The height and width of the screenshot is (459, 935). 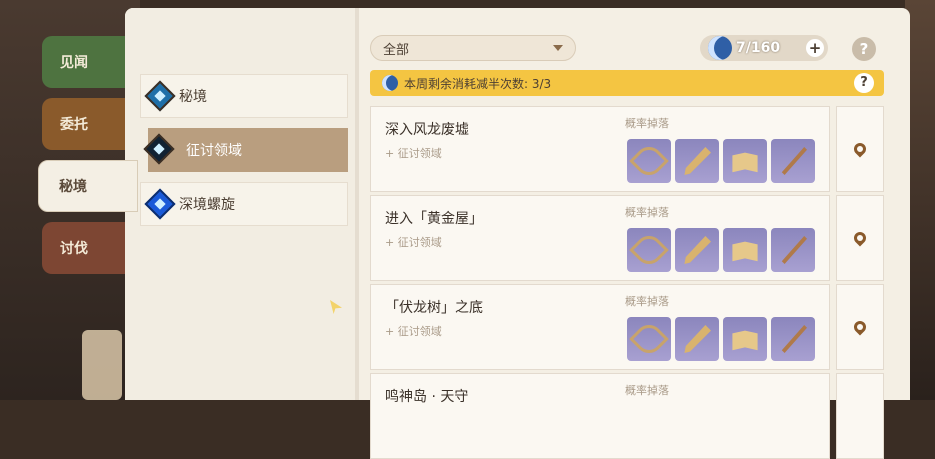 I want to click on side-tab-label: 见闻, so click(x=74, y=63).